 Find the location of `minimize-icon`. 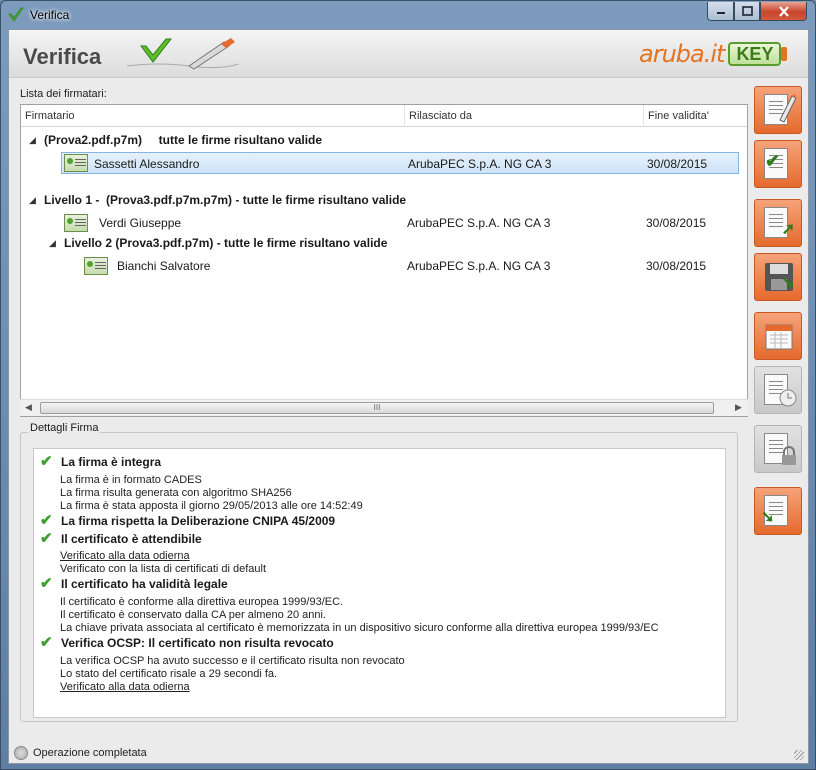

minimize-icon is located at coordinates (720, 13).